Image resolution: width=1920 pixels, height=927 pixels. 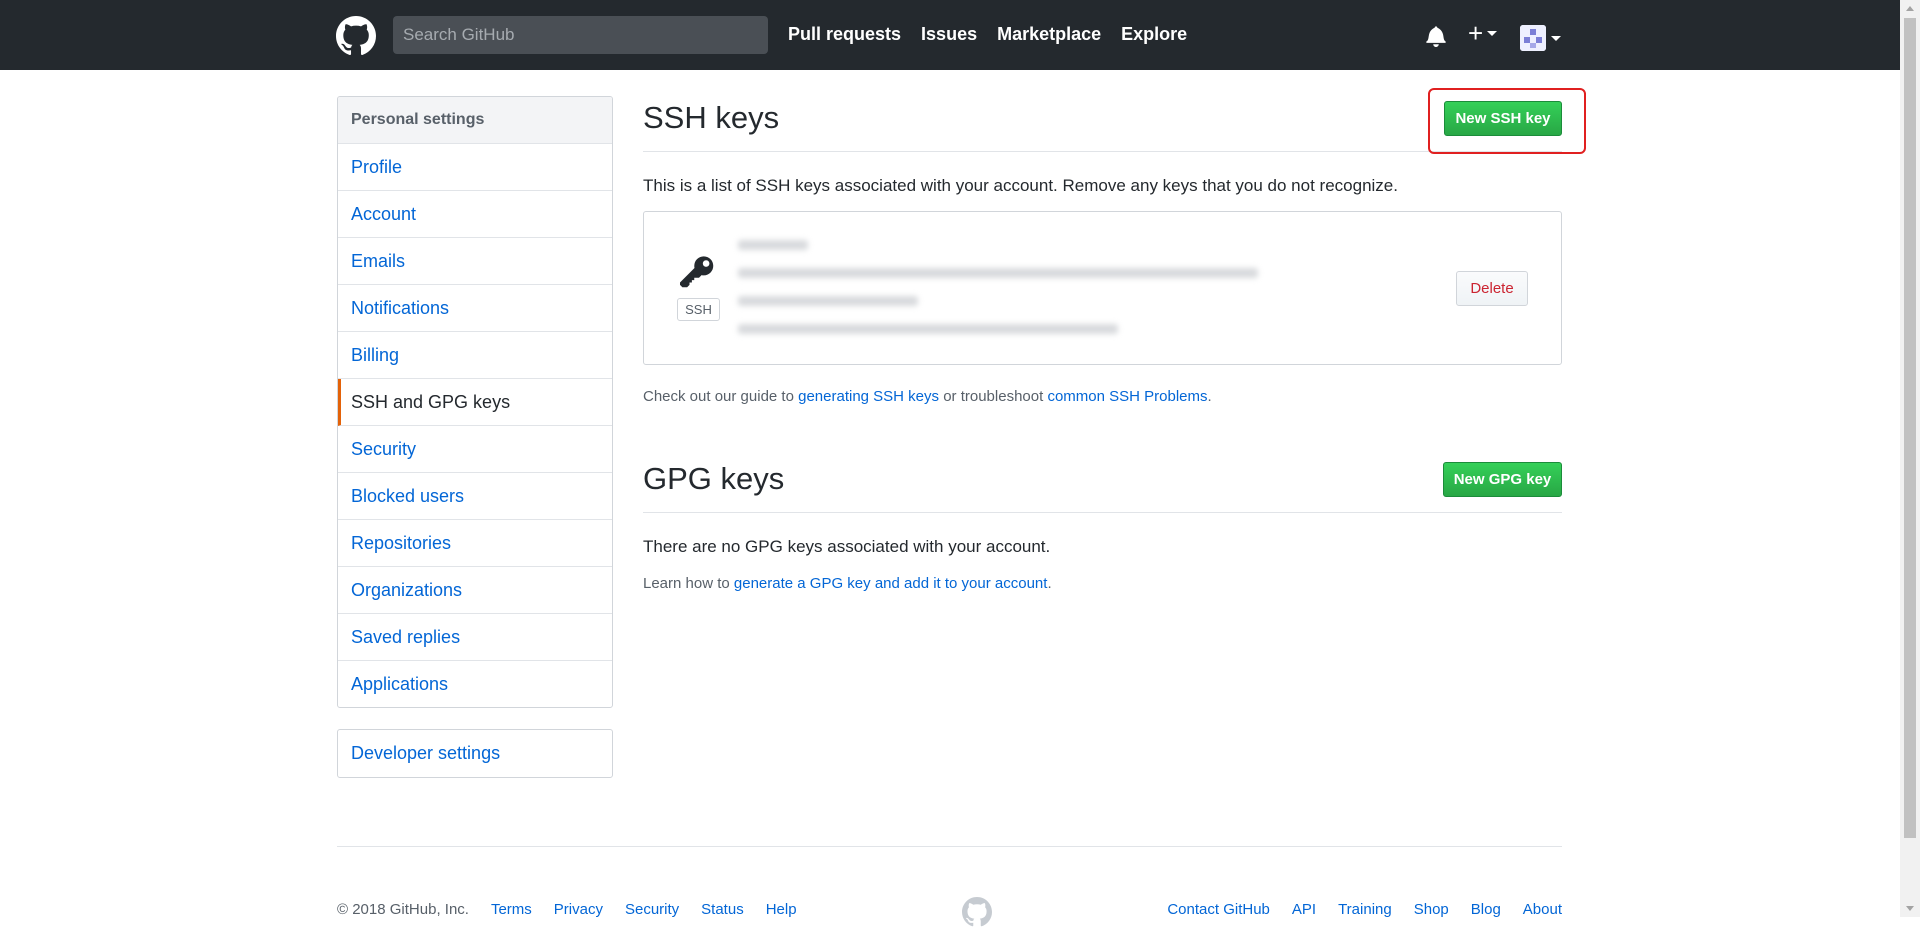 I want to click on ssh-key-item: SSH Delete, so click(x=1102, y=288).